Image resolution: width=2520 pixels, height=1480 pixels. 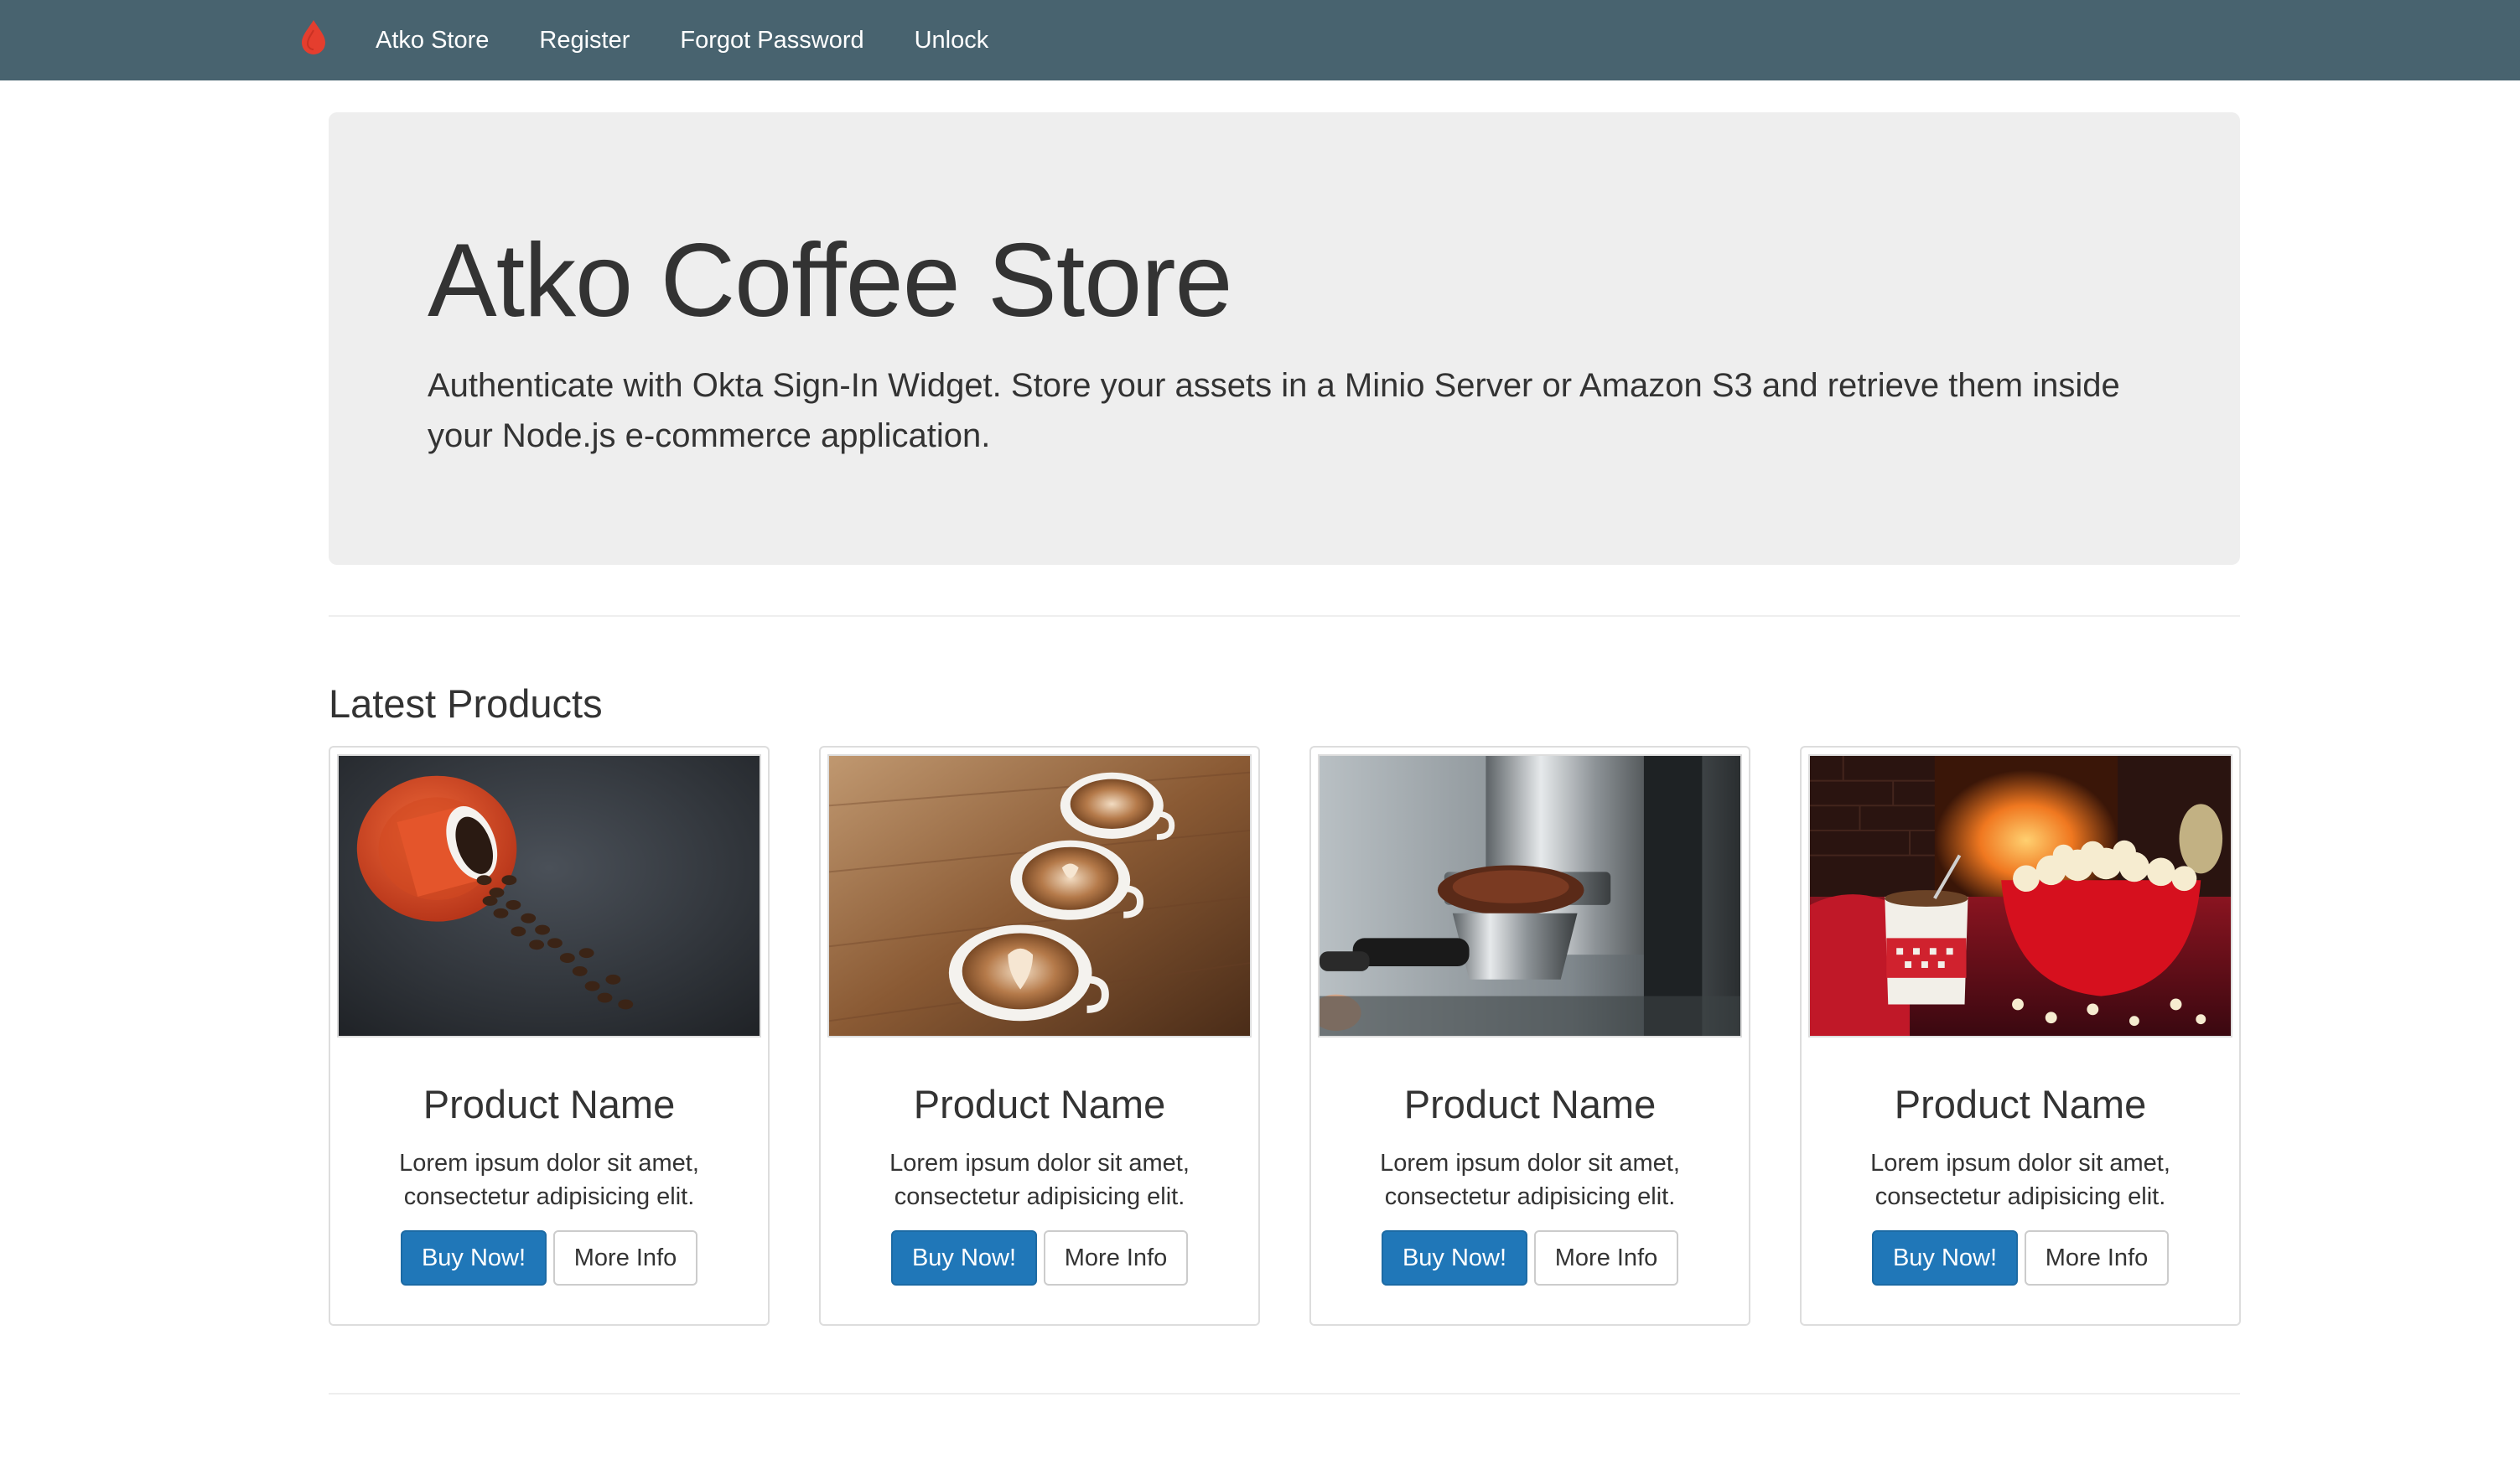 What do you see at coordinates (952, 40) in the screenshot?
I see `nav-link-unlock: Unlock` at bounding box center [952, 40].